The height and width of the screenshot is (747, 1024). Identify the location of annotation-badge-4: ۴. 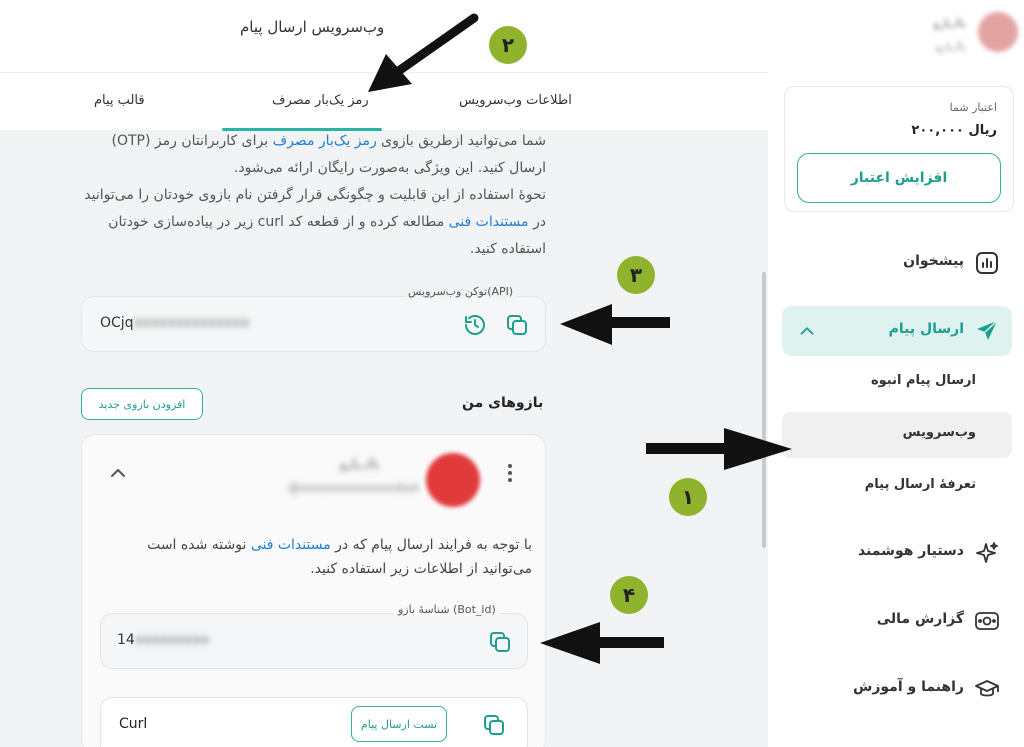
(629, 595).